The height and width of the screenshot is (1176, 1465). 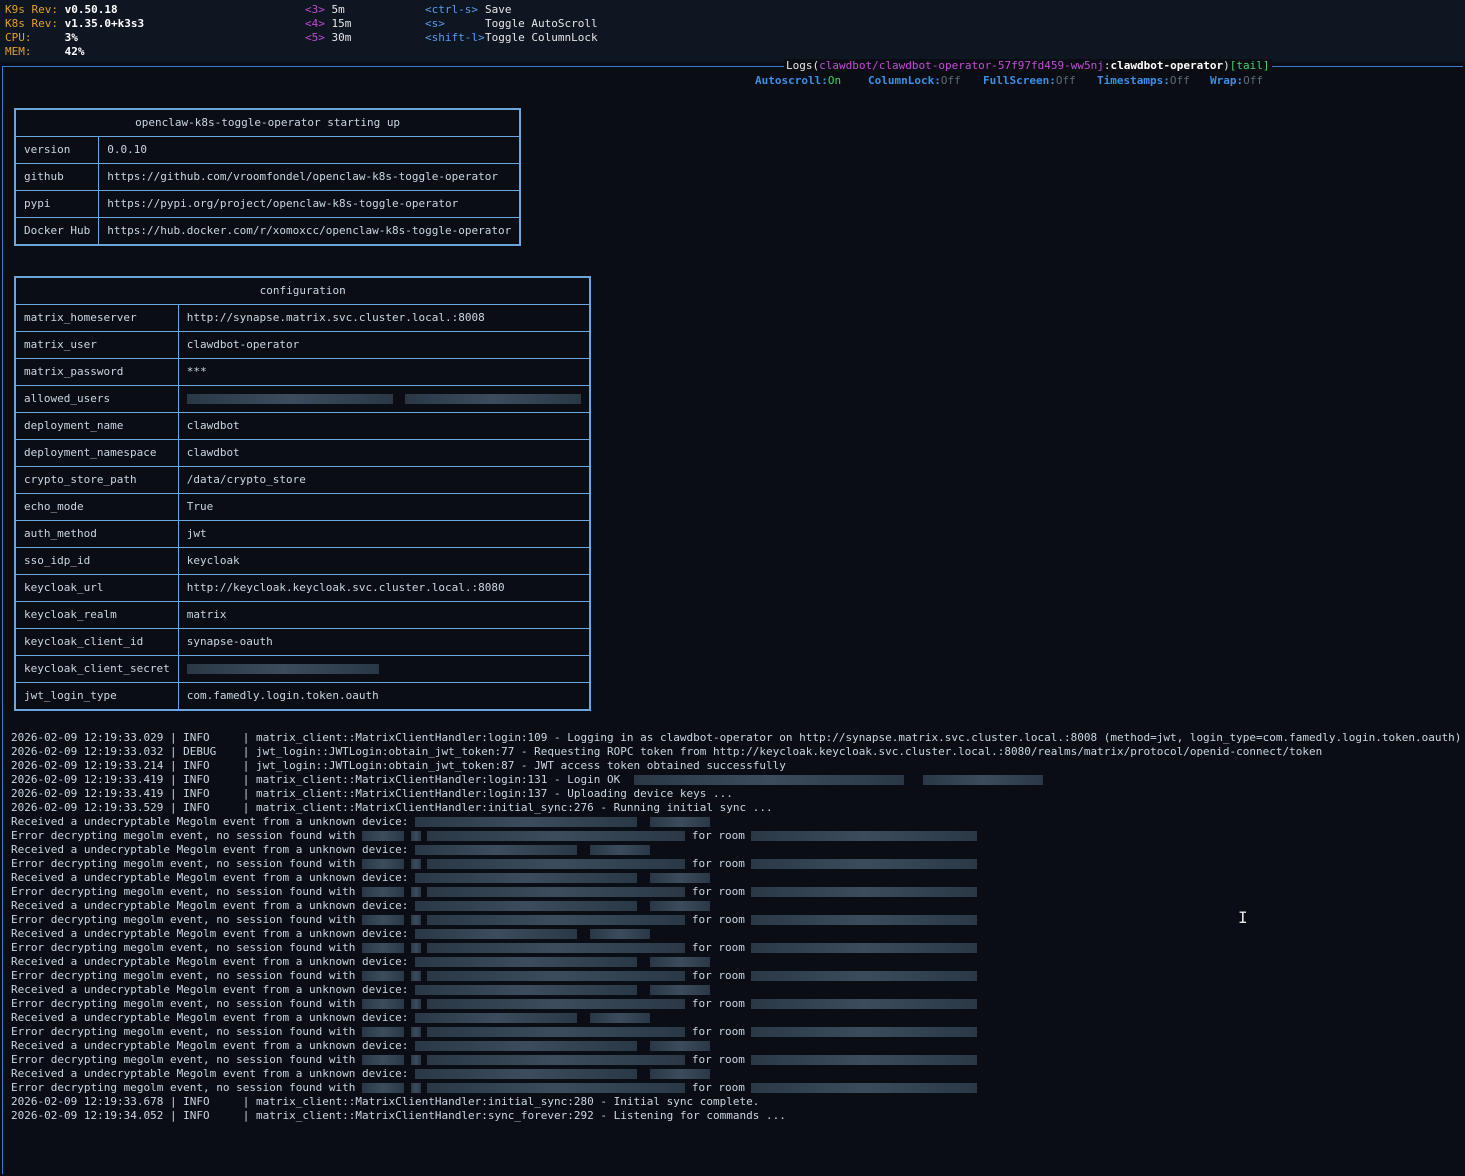 I want to click on shortcut-action-2: <shift-l>Toggle ColumnLock, so click(x=511, y=38).